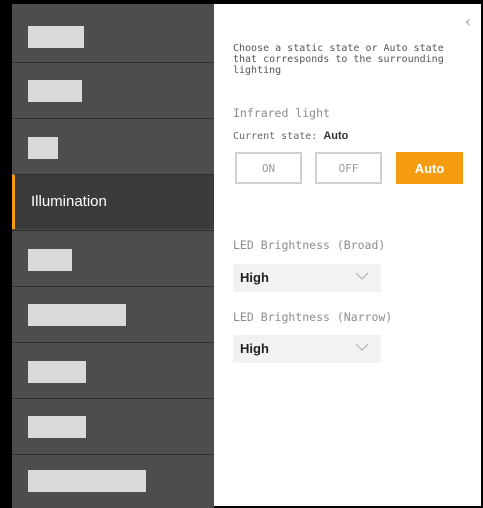 This screenshot has height=508, width=483. Describe the element at coordinates (6, 254) in the screenshot. I see `frame-border` at that location.